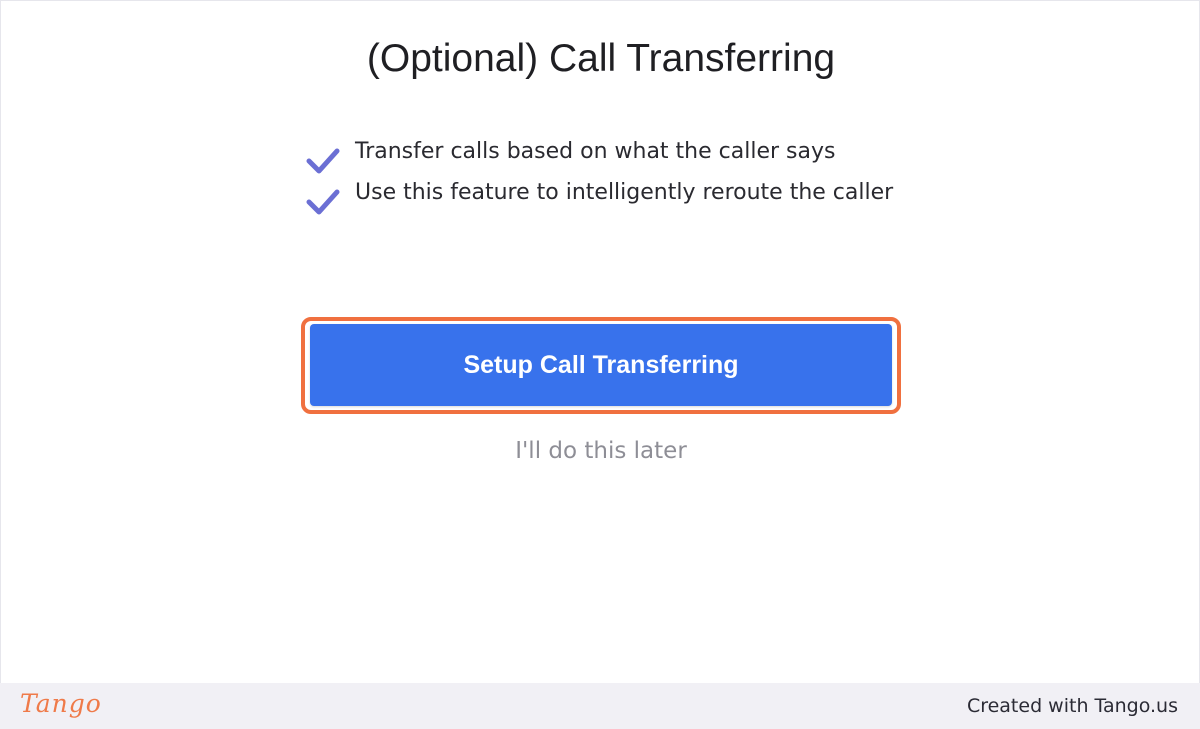 The height and width of the screenshot is (729, 1200). What do you see at coordinates (600, 451) in the screenshot?
I see `do-this-later-link: I'll do this later` at bounding box center [600, 451].